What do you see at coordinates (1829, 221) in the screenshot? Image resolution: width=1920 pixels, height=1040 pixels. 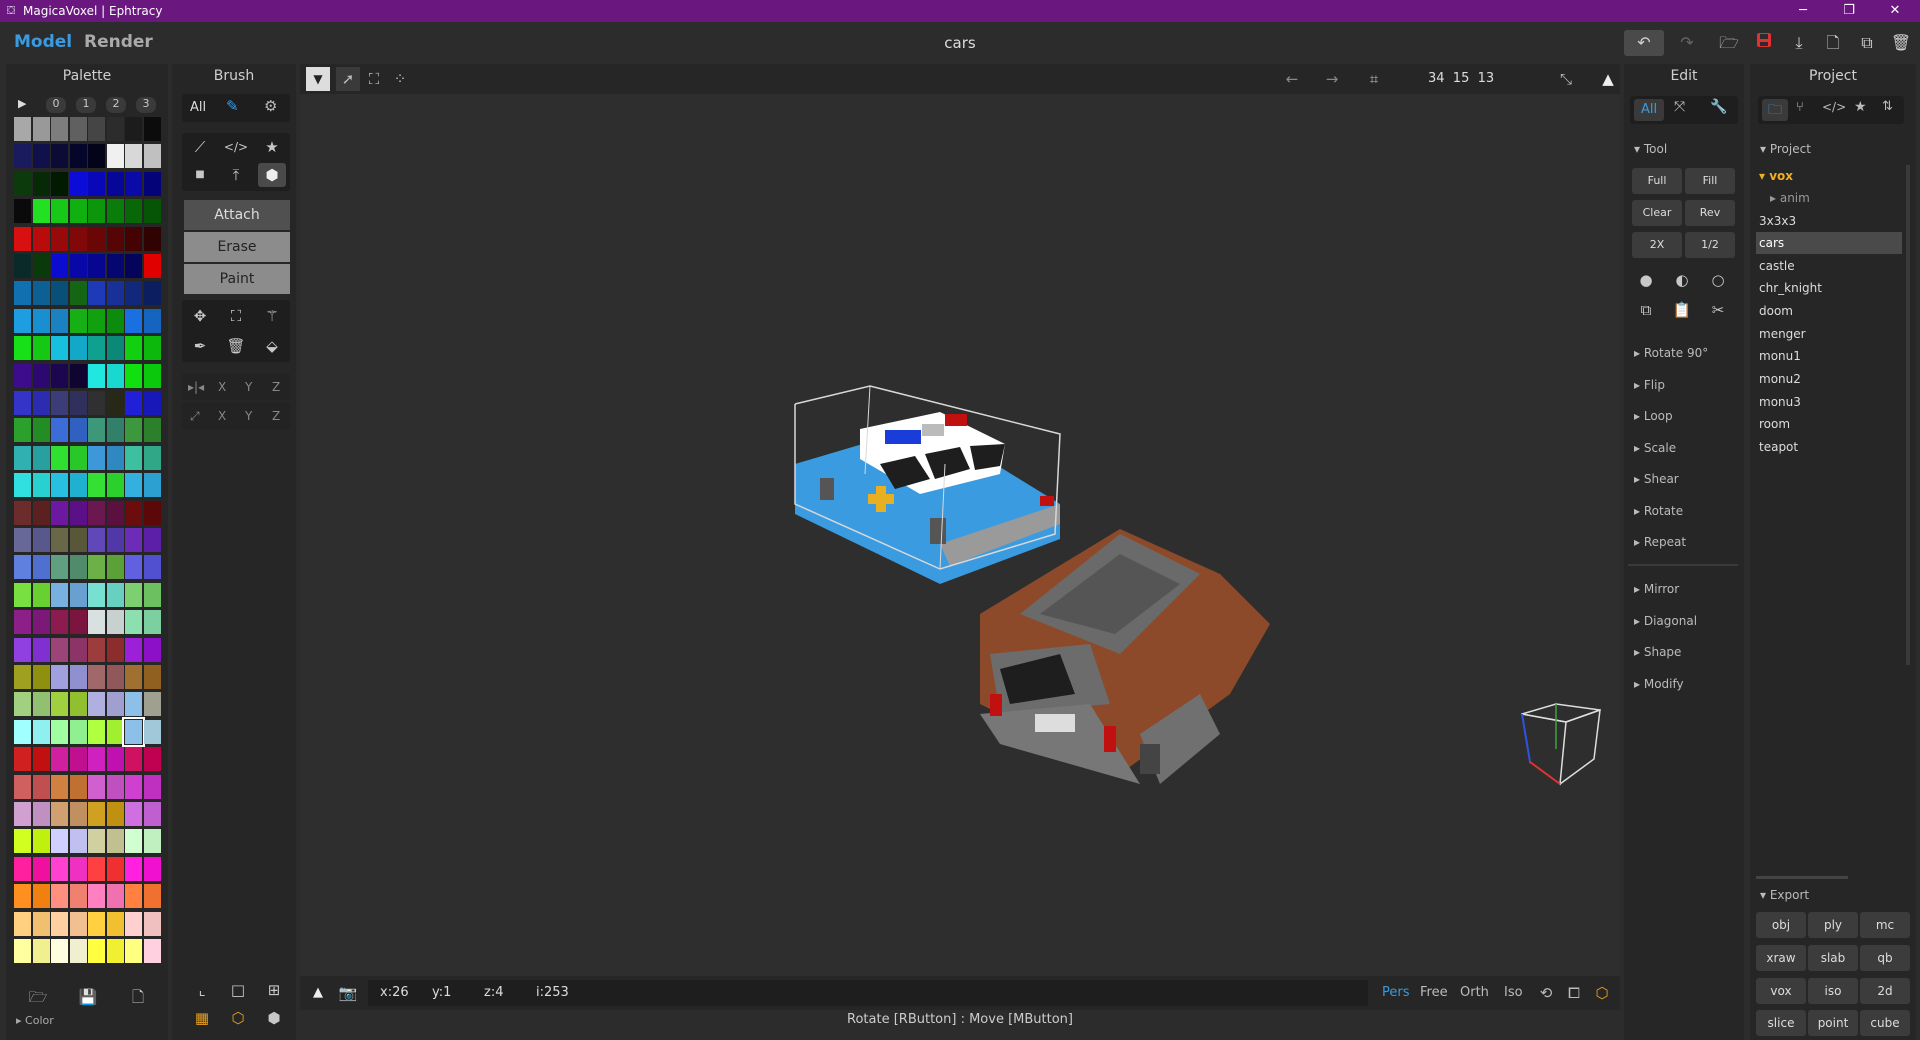 I see `file-item: 3x3x3` at bounding box center [1829, 221].